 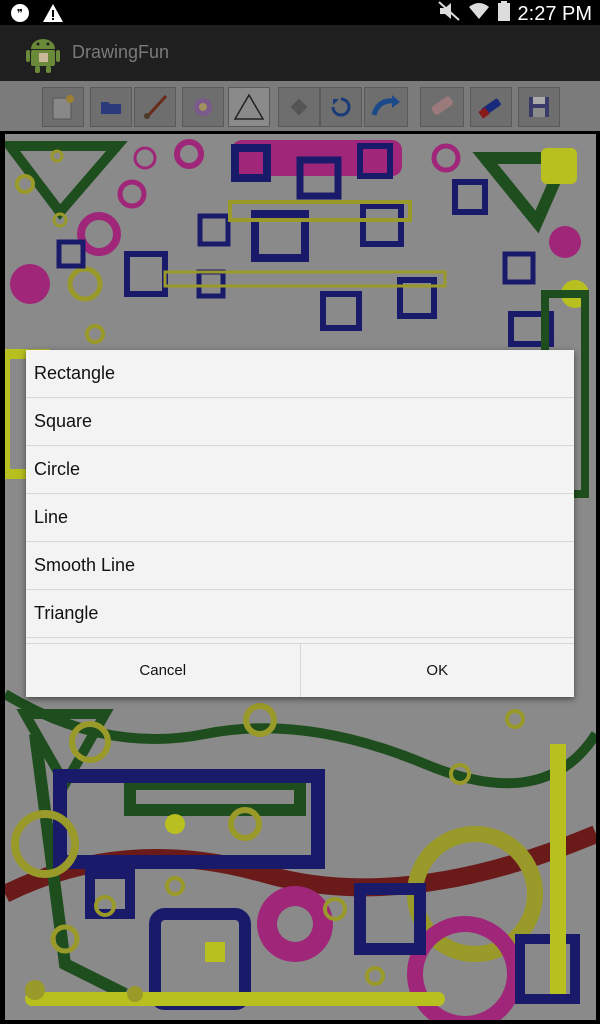 What do you see at coordinates (437, 670) in the screenshot?
I see `ok-button: OK` at bounding box center [437, 670].